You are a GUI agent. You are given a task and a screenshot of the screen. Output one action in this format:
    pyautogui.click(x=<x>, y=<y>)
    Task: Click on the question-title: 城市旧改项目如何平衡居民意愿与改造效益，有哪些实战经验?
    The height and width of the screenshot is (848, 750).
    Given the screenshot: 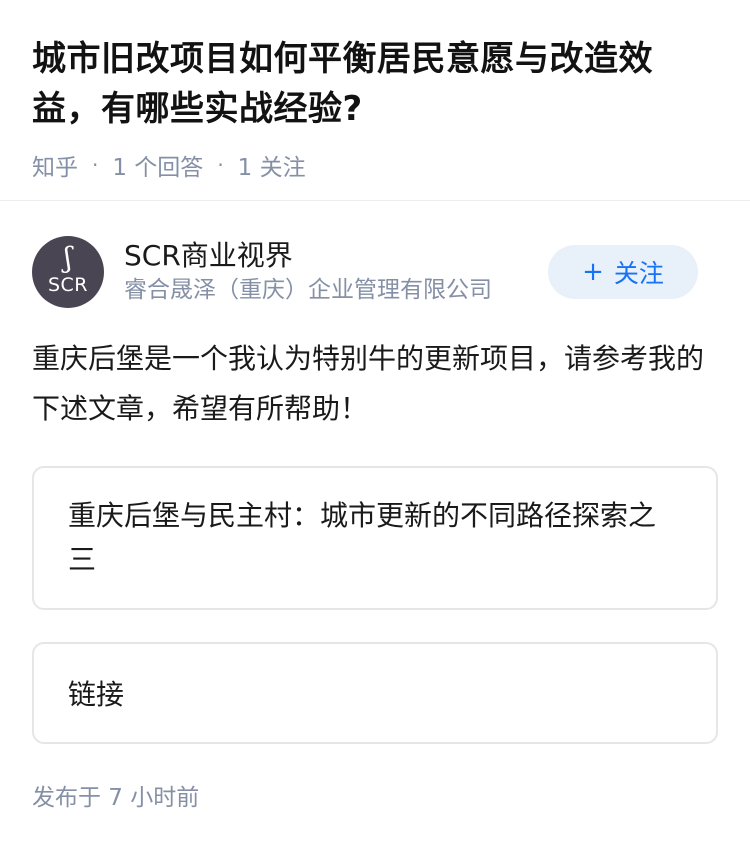 What is the action you would take?
    pyautogui.click(x=375, y=84)
    